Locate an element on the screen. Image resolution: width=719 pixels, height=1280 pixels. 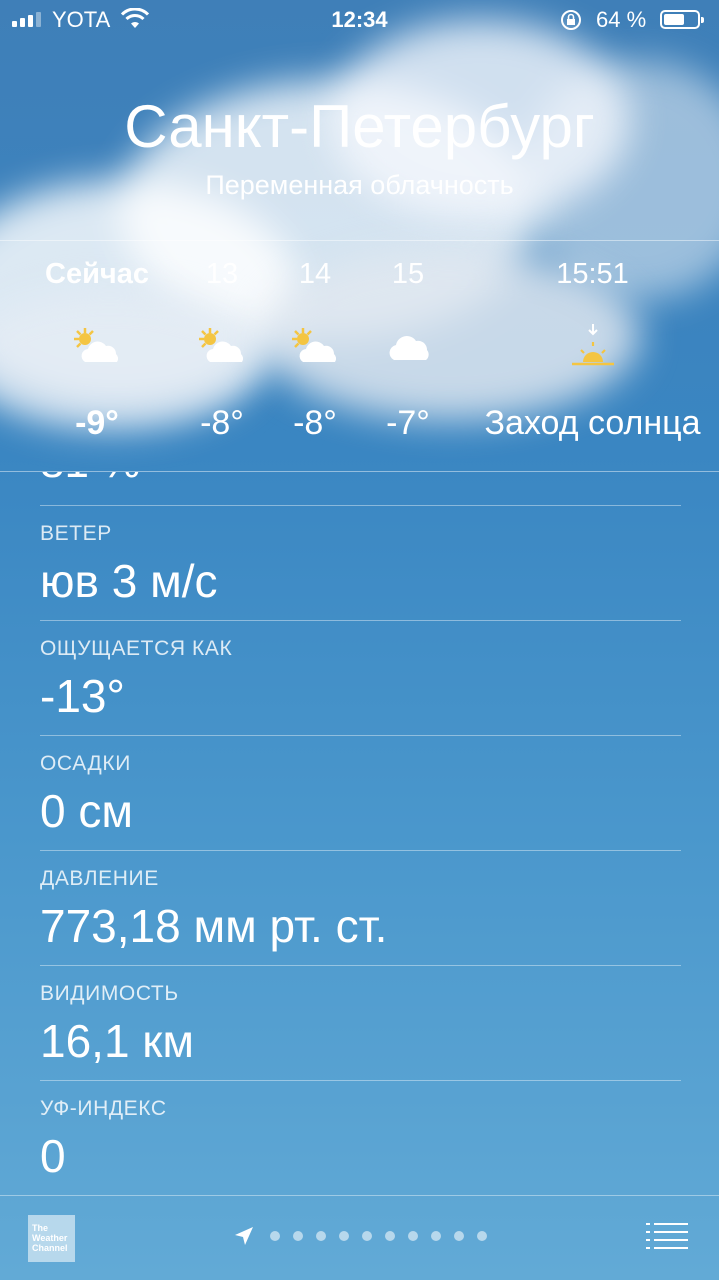
hourly-top-divider is located at coordinates (359, 240).